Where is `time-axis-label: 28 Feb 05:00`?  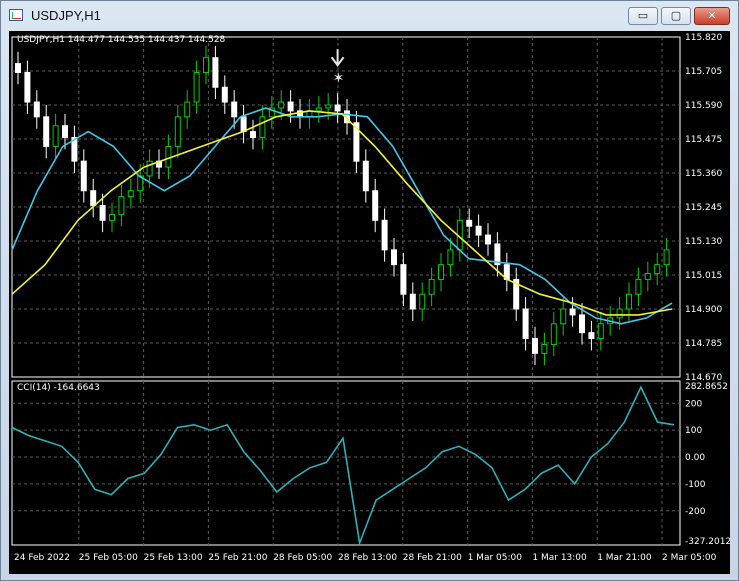
time-axis-label: 28 Feb 05:00 is located at coordinates (302, 558).